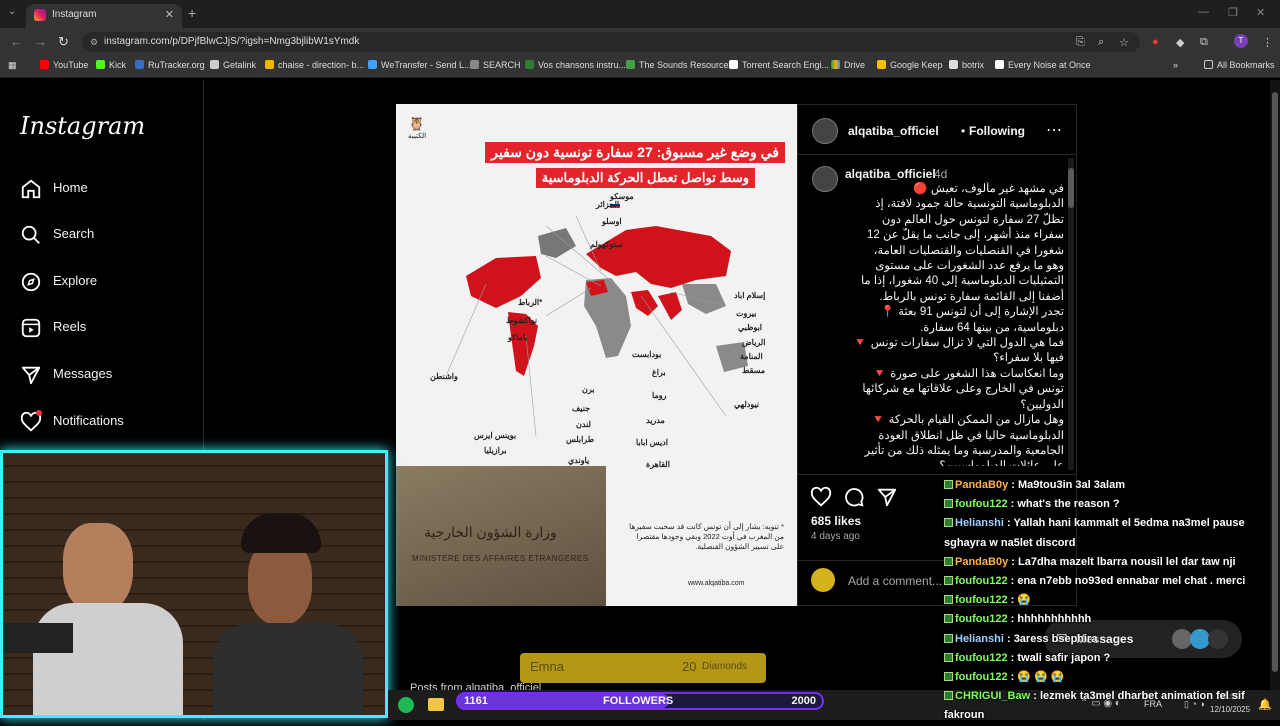  Describe the element at coordinates (88, 420) in the screenshot. I see `nav-notifications-label: Notifications` at that location.